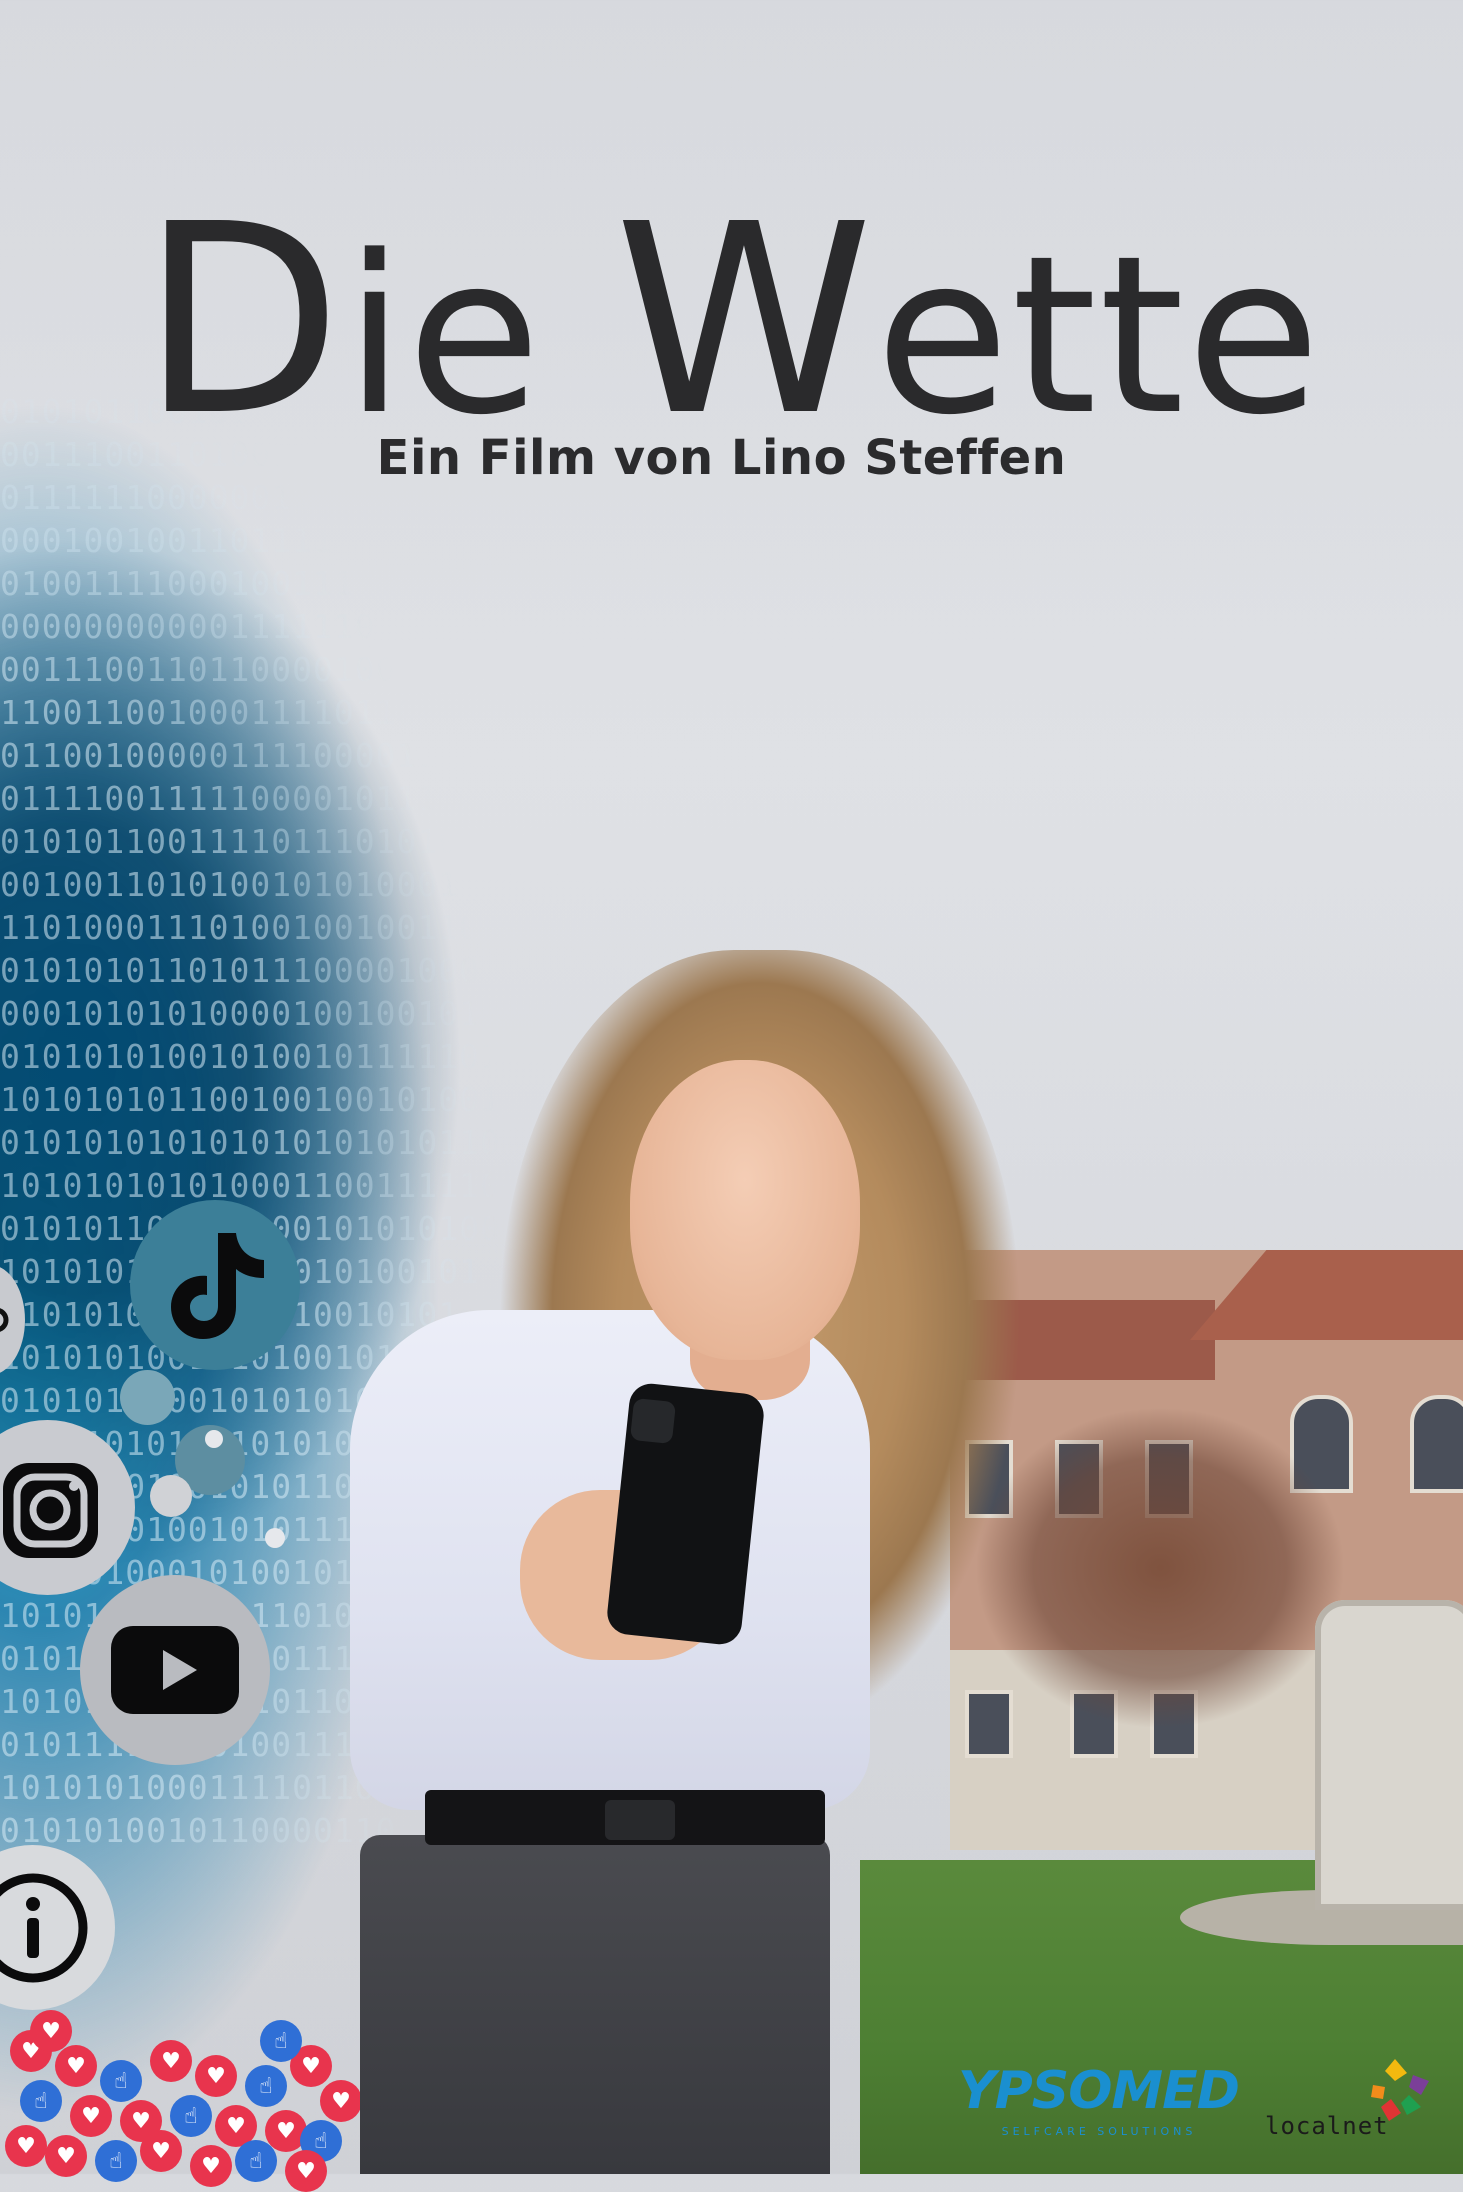 The width and height of the screenshot is (1463, 2192). What do you see at coordinates (215, 1285) in the screenshot?
I see `tiktok-icon` at bounding box center [215, 1285].